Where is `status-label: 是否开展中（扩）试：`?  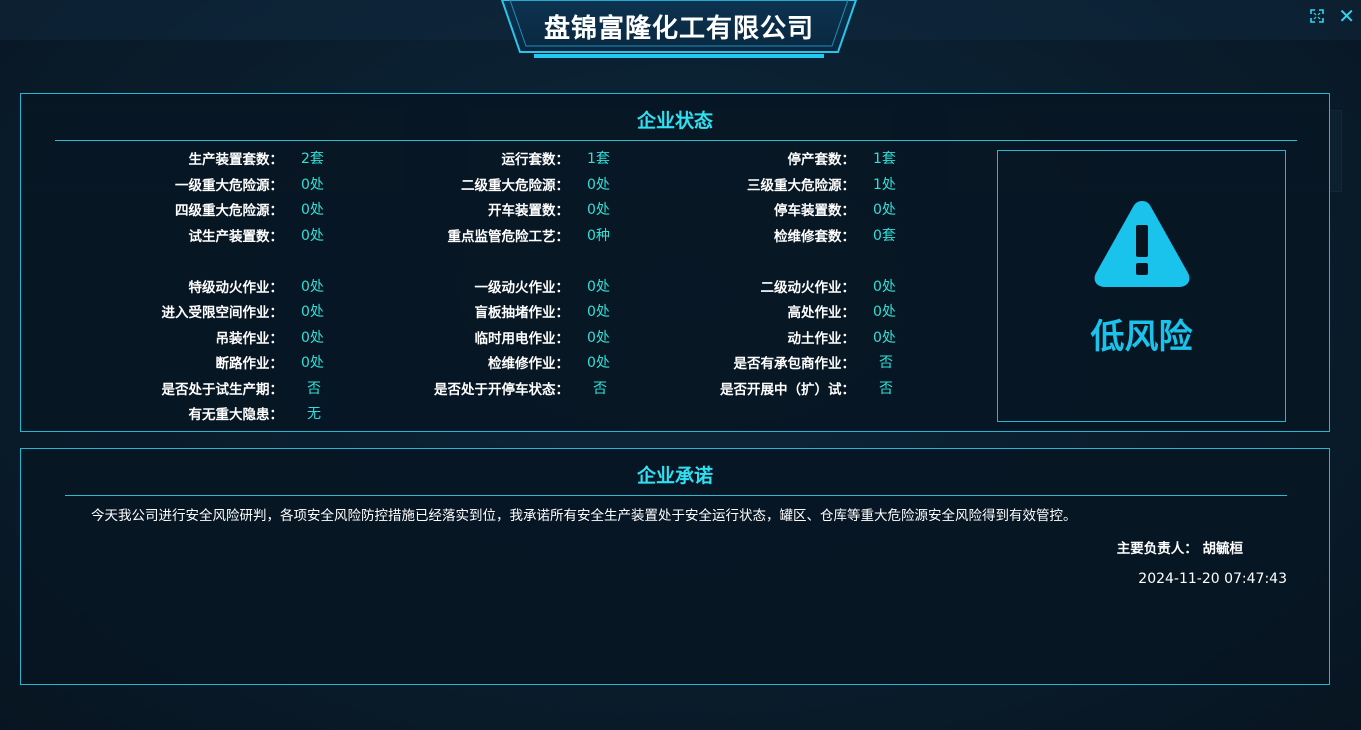
status-label: 是否开展中（扩）试： is located at coordinates (787, 390).